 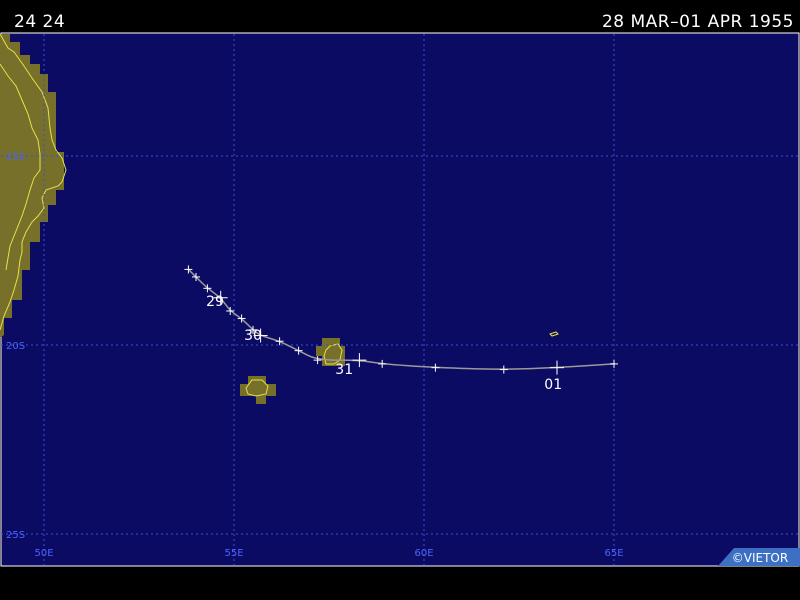 What do you see at coordinates (760, 558) in the screenshot?
I see `copyright-text: ©VIETOR` at bounding box center [760, 558].